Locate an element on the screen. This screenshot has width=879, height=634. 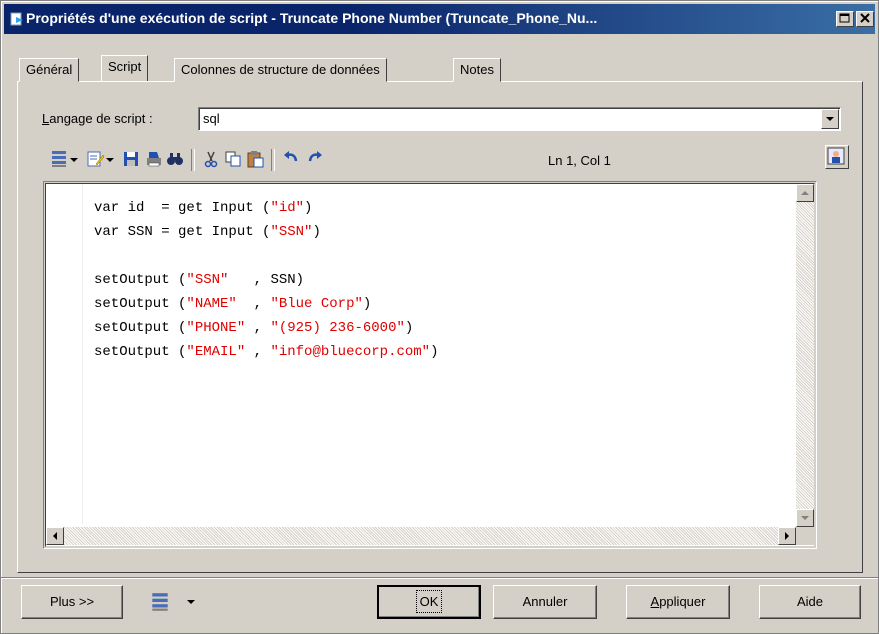
script-language-select: sql is located at coordinates (519, 119).